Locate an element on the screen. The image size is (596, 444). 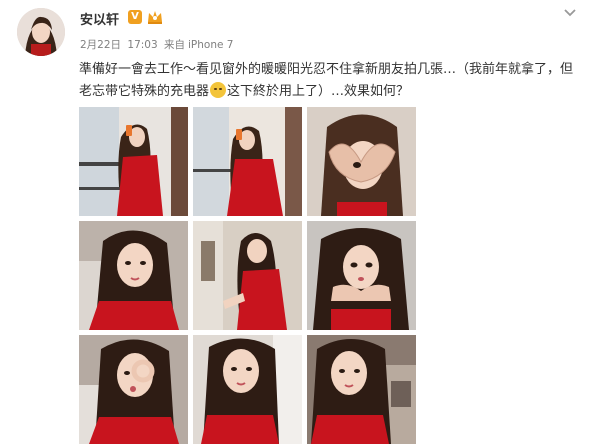
post-meta: 2月22日 17:03 来自 iPhone 7 is located at coordinates (158, 44).